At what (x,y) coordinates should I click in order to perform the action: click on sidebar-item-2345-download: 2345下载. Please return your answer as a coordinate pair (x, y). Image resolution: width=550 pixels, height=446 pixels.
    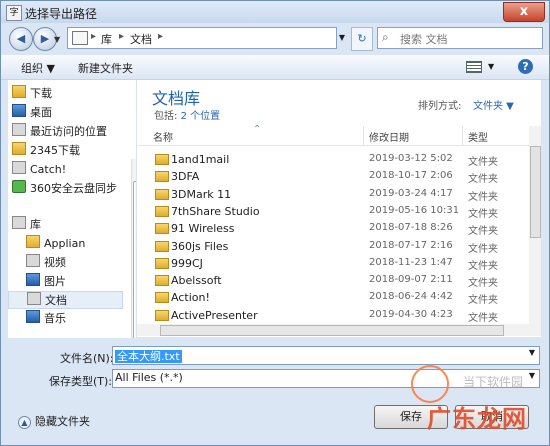
    Looking at the image, I should click on (68, 151).